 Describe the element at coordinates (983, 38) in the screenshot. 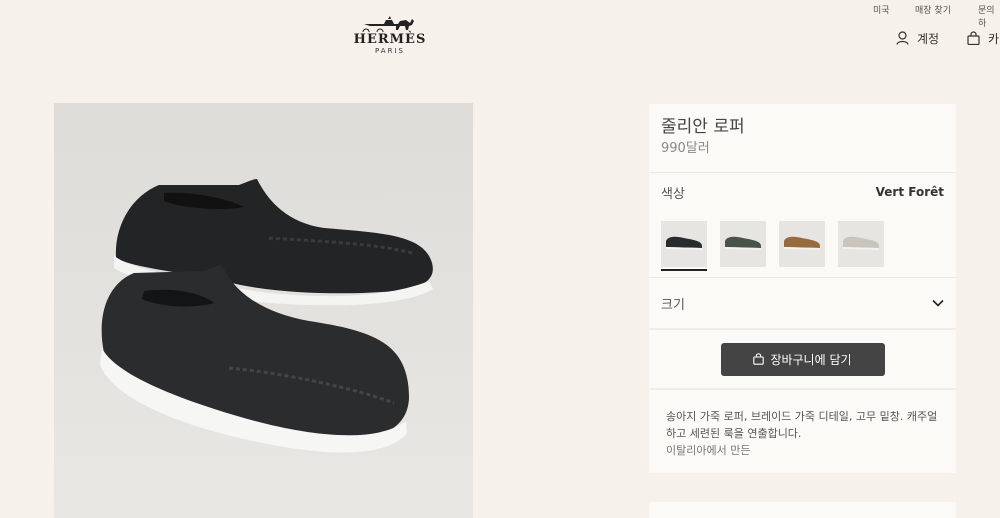

I see `cart-link: 카` at that location.